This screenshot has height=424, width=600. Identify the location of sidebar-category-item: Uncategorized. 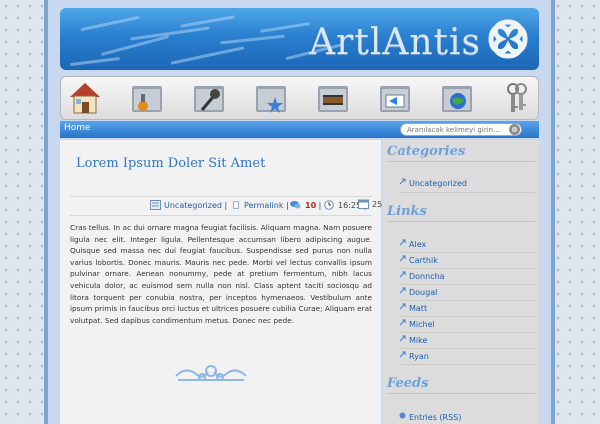
(438, 183).